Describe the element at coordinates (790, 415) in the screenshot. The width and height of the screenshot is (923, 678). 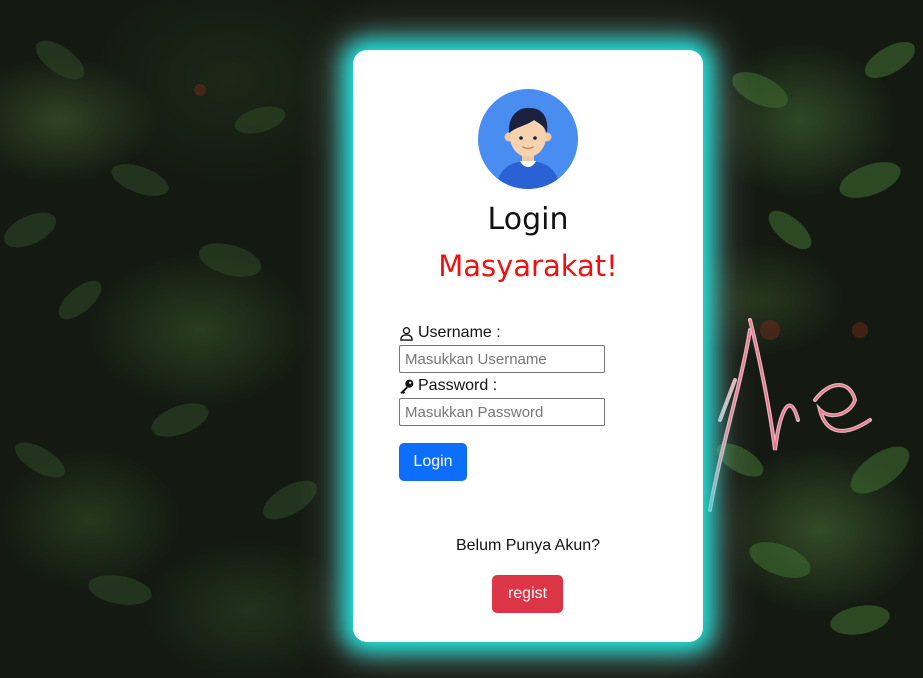
I see `neon-sign: the` at that location.